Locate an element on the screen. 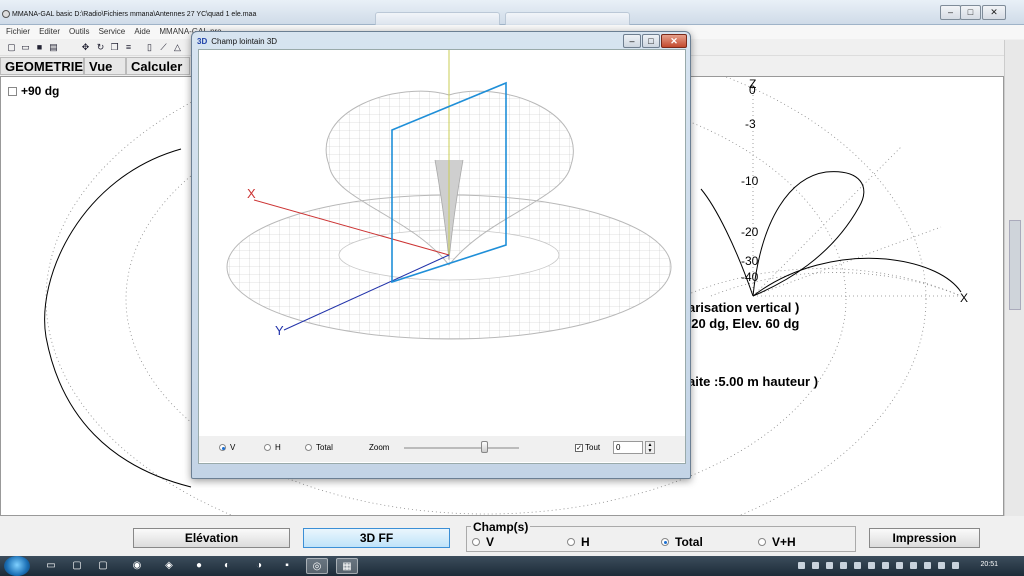 The width and height of the screenshot is (1024, 576). menu-fichier: Fichier is located at coordinates (18, 32).